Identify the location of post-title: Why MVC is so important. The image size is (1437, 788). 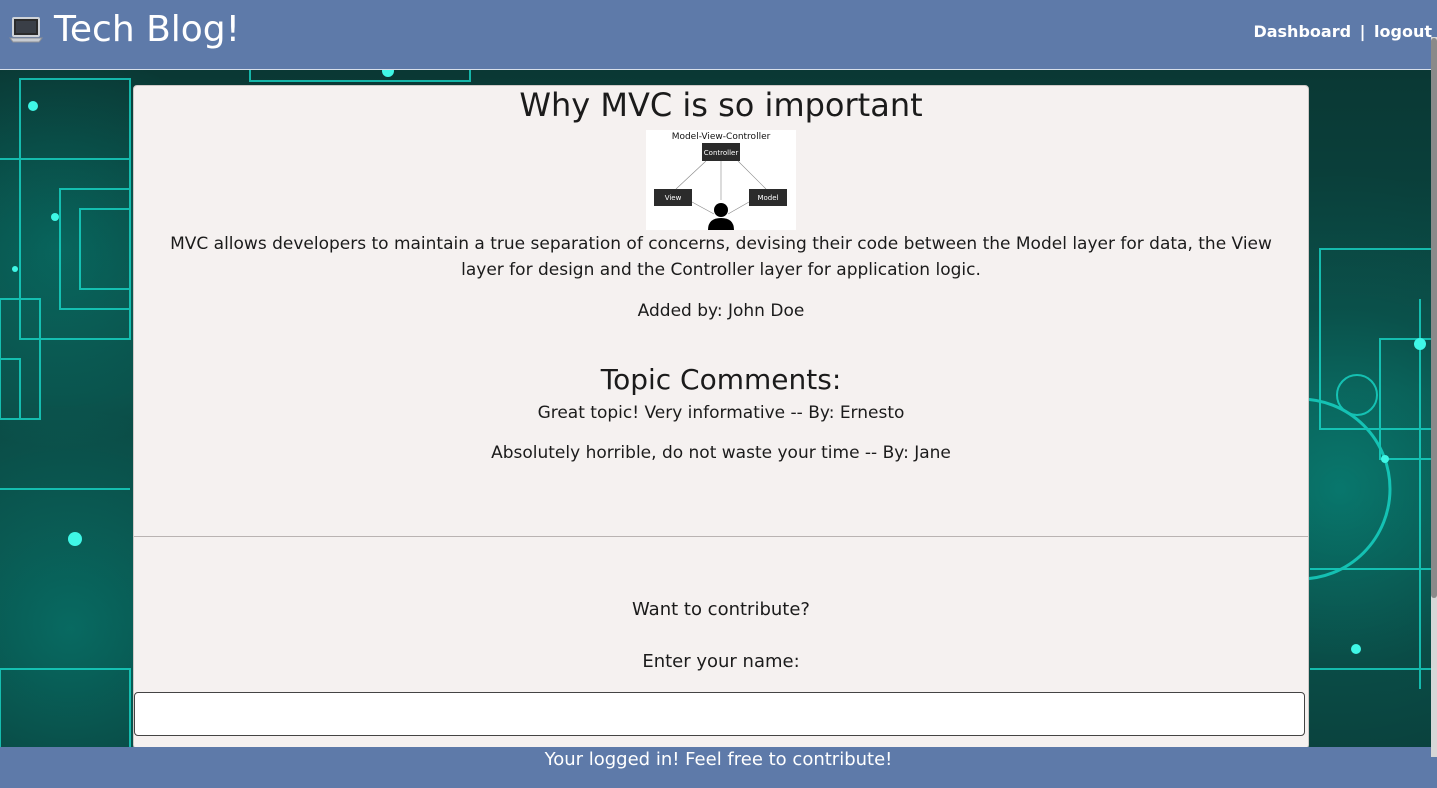
(721, 105).